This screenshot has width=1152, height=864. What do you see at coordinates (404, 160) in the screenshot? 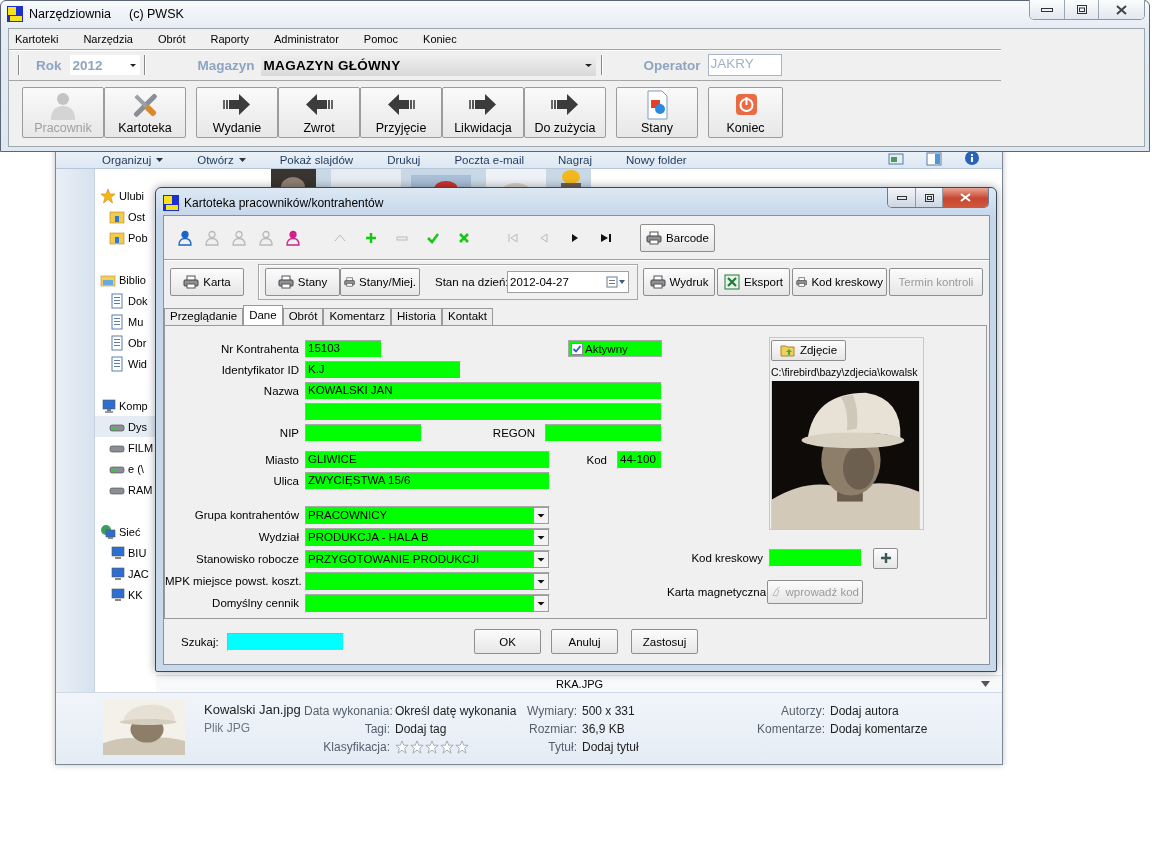
I see `toolbar-button: Drukuj` at bounding box center [404, 160].